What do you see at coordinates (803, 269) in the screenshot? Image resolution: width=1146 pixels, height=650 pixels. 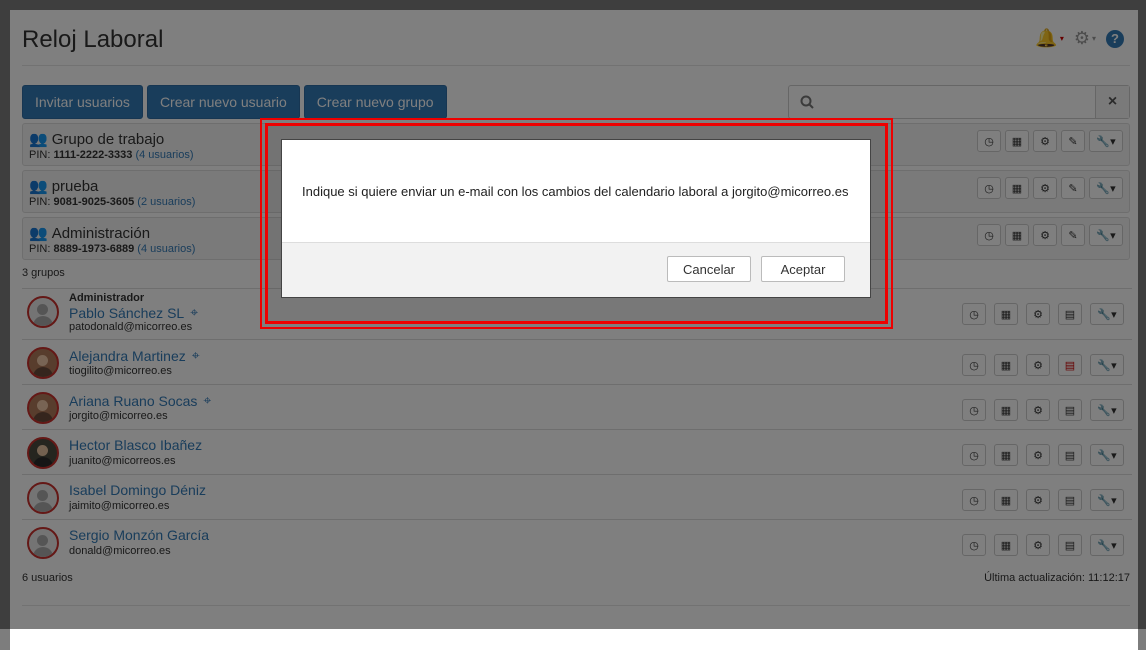 I see `accept-button: Aceptar` at bounding box center [803, 269].